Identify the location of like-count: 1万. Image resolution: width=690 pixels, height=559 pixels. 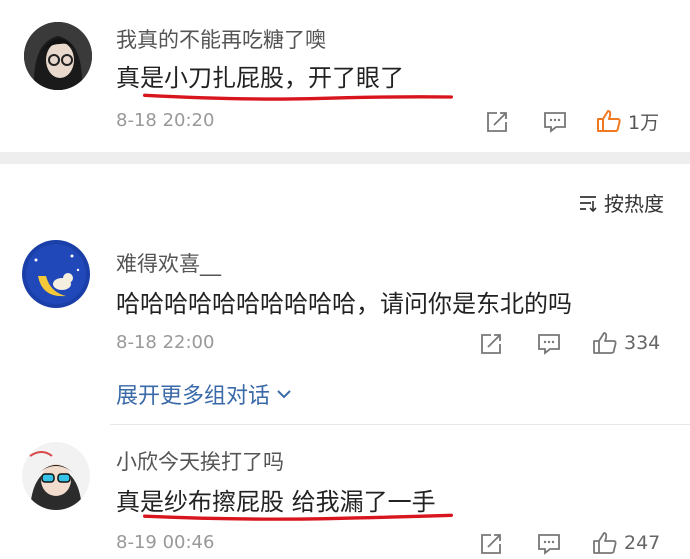
(644, 122).